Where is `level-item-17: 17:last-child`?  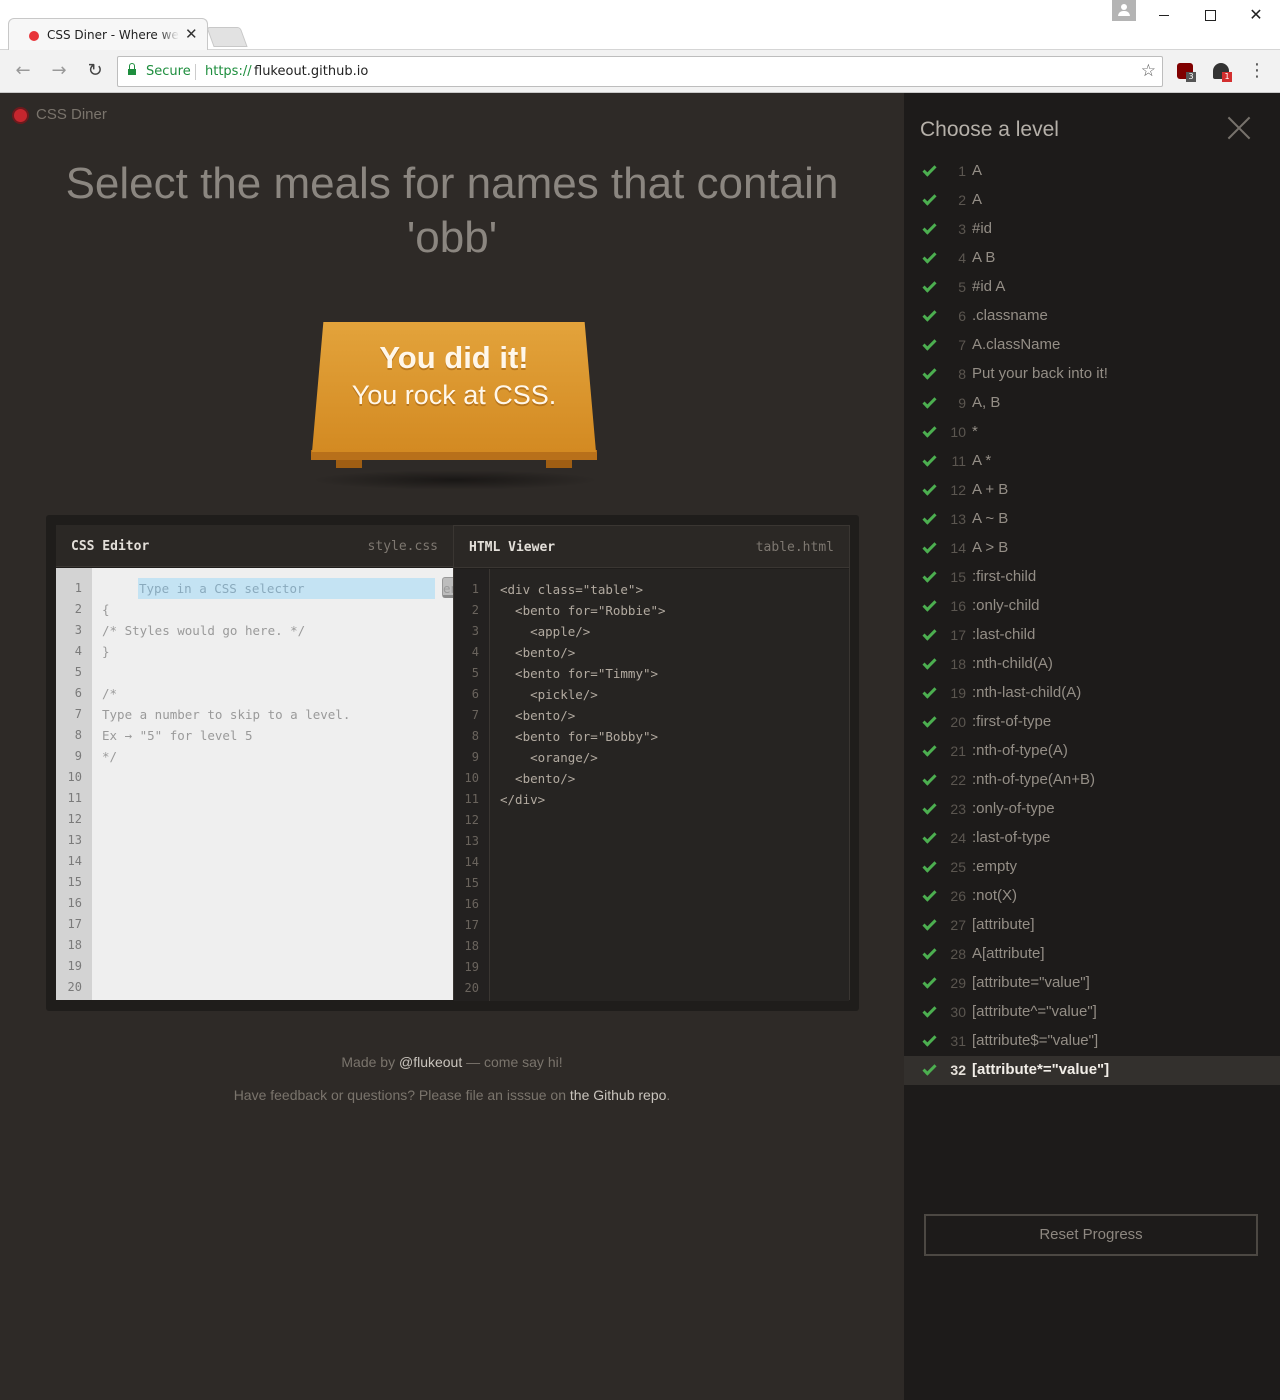 level-item-17: 17:last-child is located at coordinates (1092, 635).